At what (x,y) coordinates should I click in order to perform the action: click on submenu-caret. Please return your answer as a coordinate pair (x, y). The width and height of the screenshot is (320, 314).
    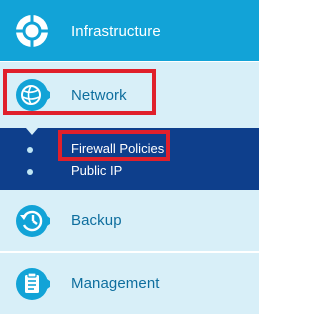
    Looking at the image, I should click on (32, 131).